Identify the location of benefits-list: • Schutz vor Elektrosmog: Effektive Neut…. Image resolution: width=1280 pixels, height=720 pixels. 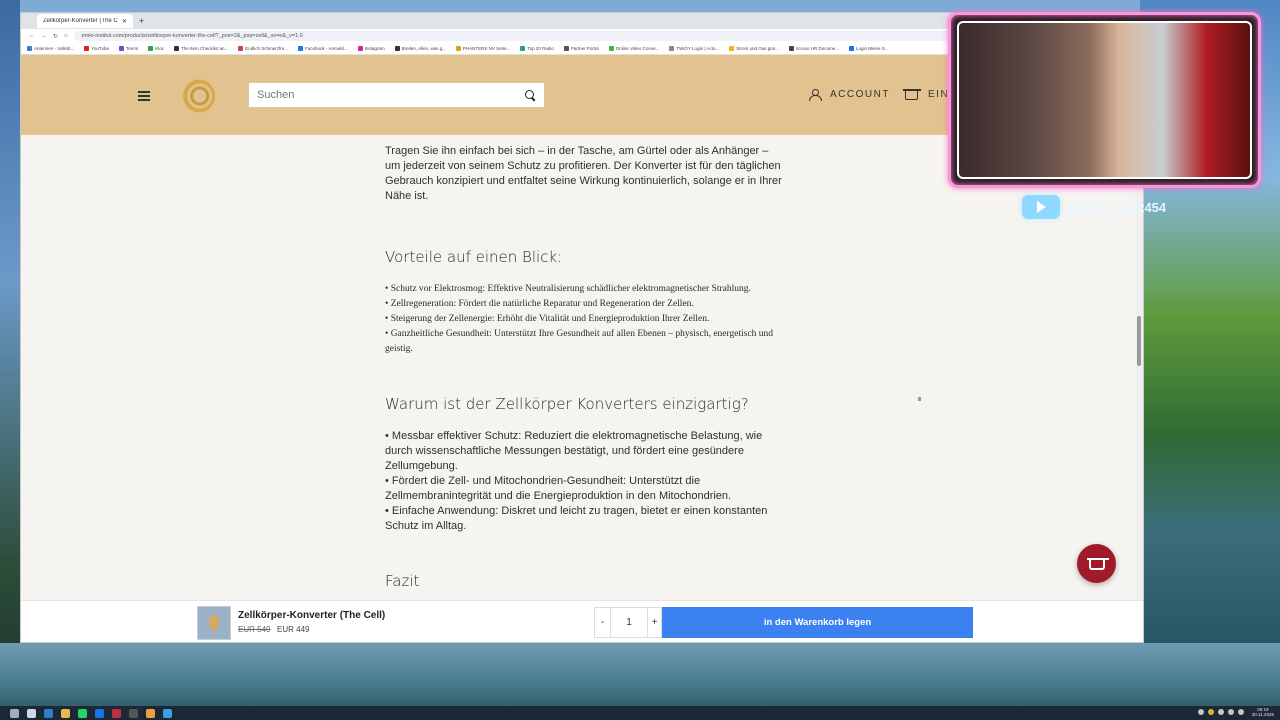
(585, 319).